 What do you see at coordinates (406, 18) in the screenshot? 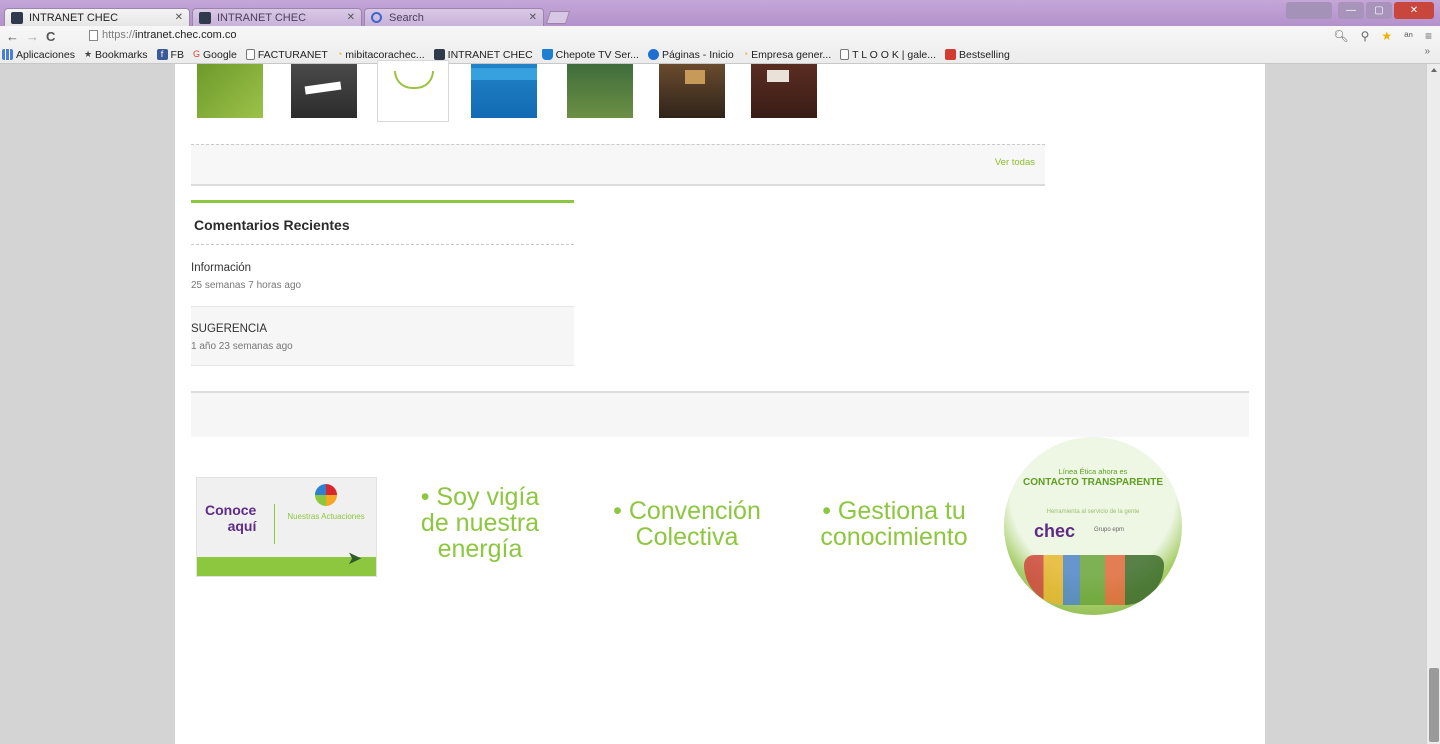
I see `tab-label: Search` at bounding box center [406, 18].